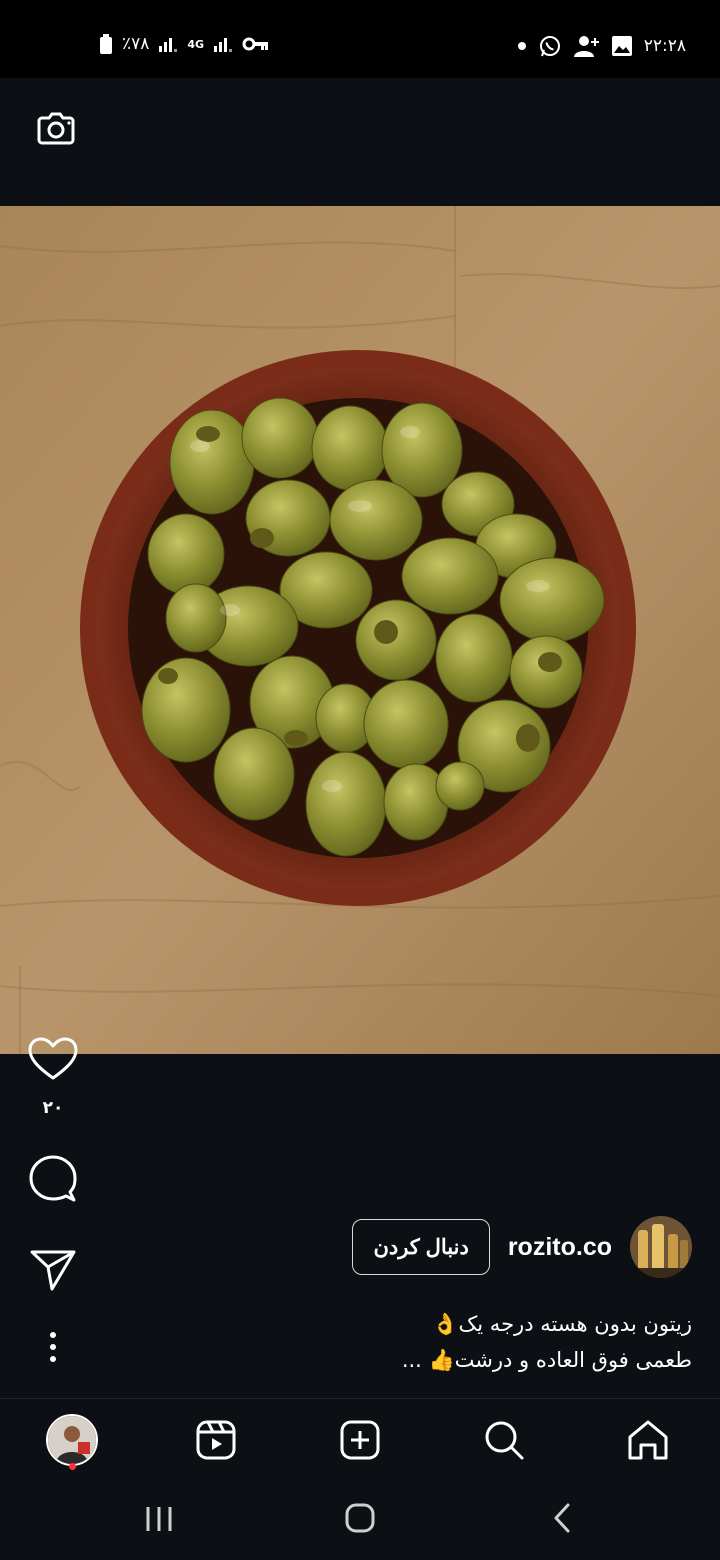 This screenshot has width=720, height=1560. Describe the element at coordinates (159, 1519) in the screenshot. I see `recent-apps-icon` at that location.